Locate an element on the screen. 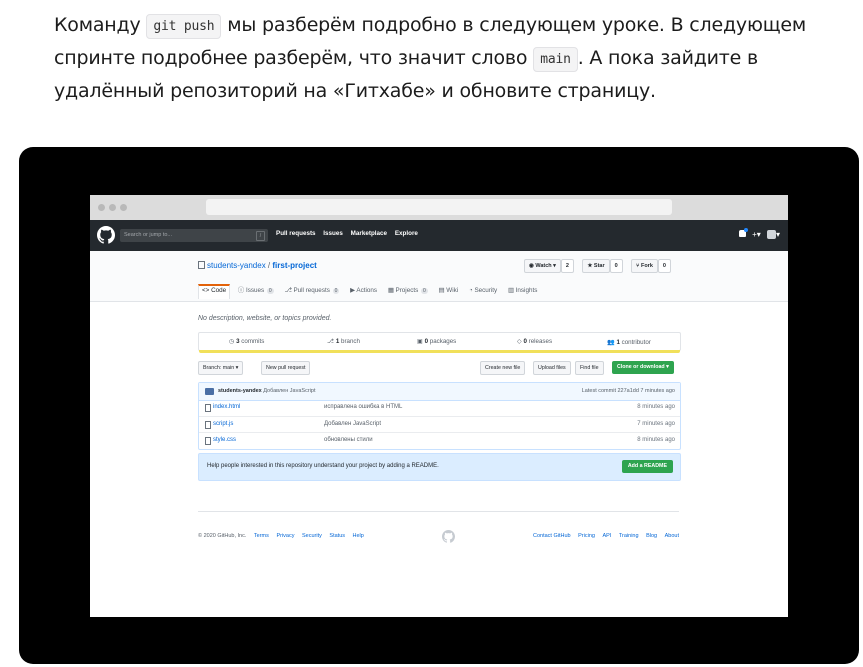  address-bar is located at coordinates (439, 207).